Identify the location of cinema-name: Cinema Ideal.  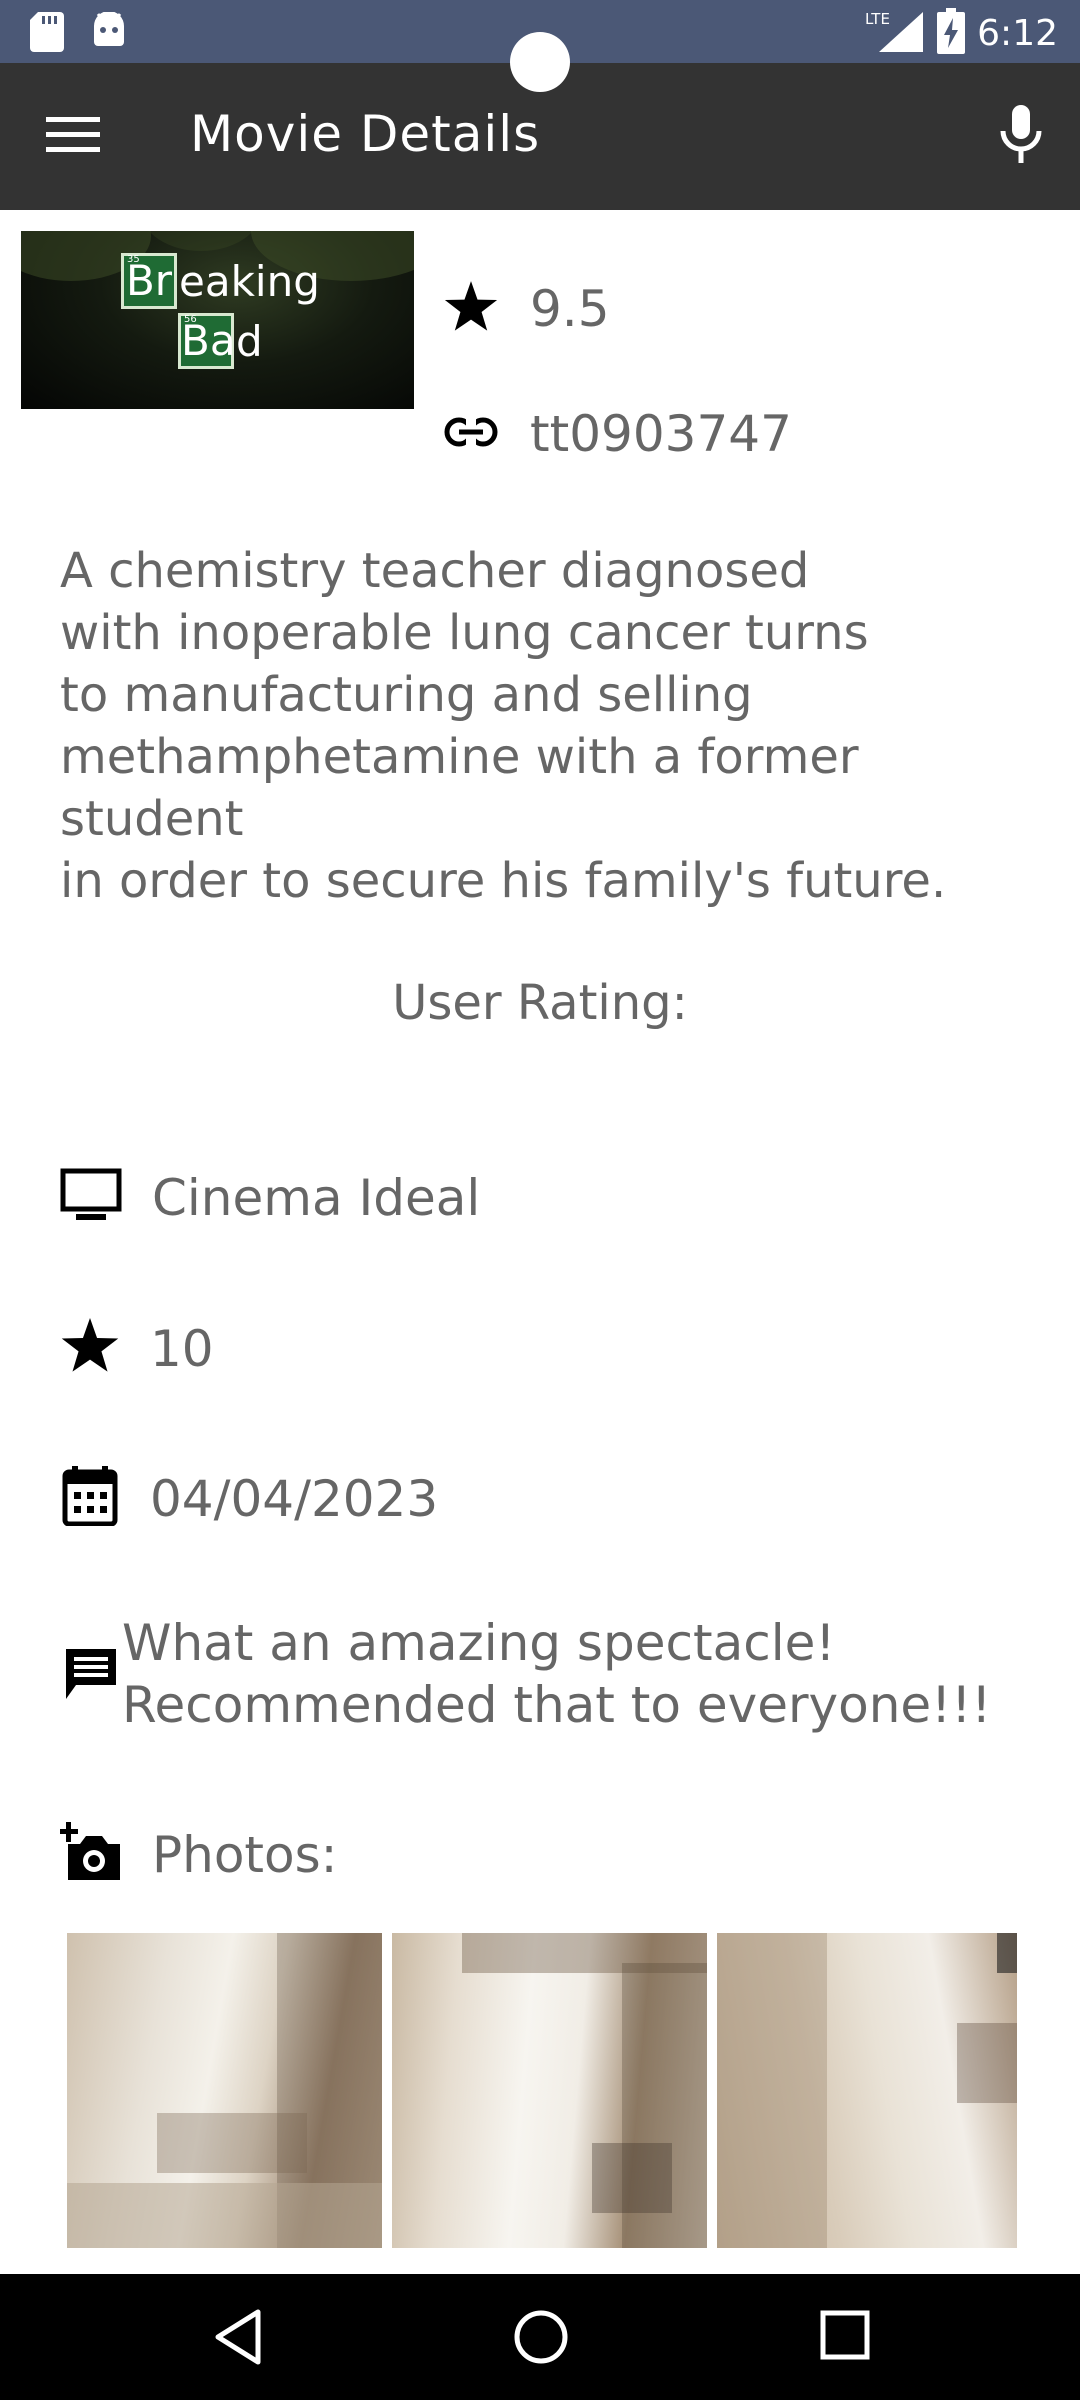
(316, 1197).